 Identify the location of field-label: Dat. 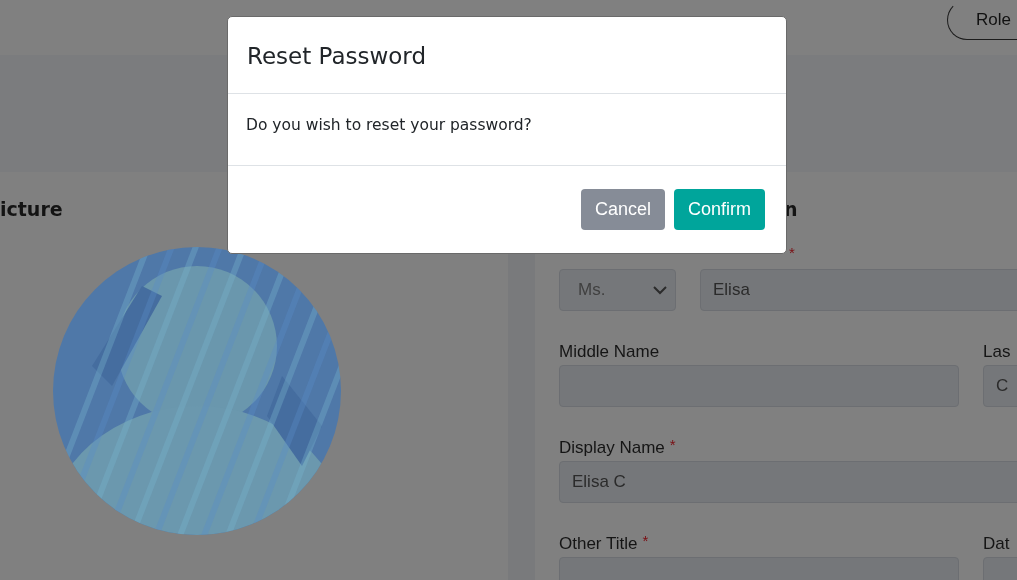
(996, 543).